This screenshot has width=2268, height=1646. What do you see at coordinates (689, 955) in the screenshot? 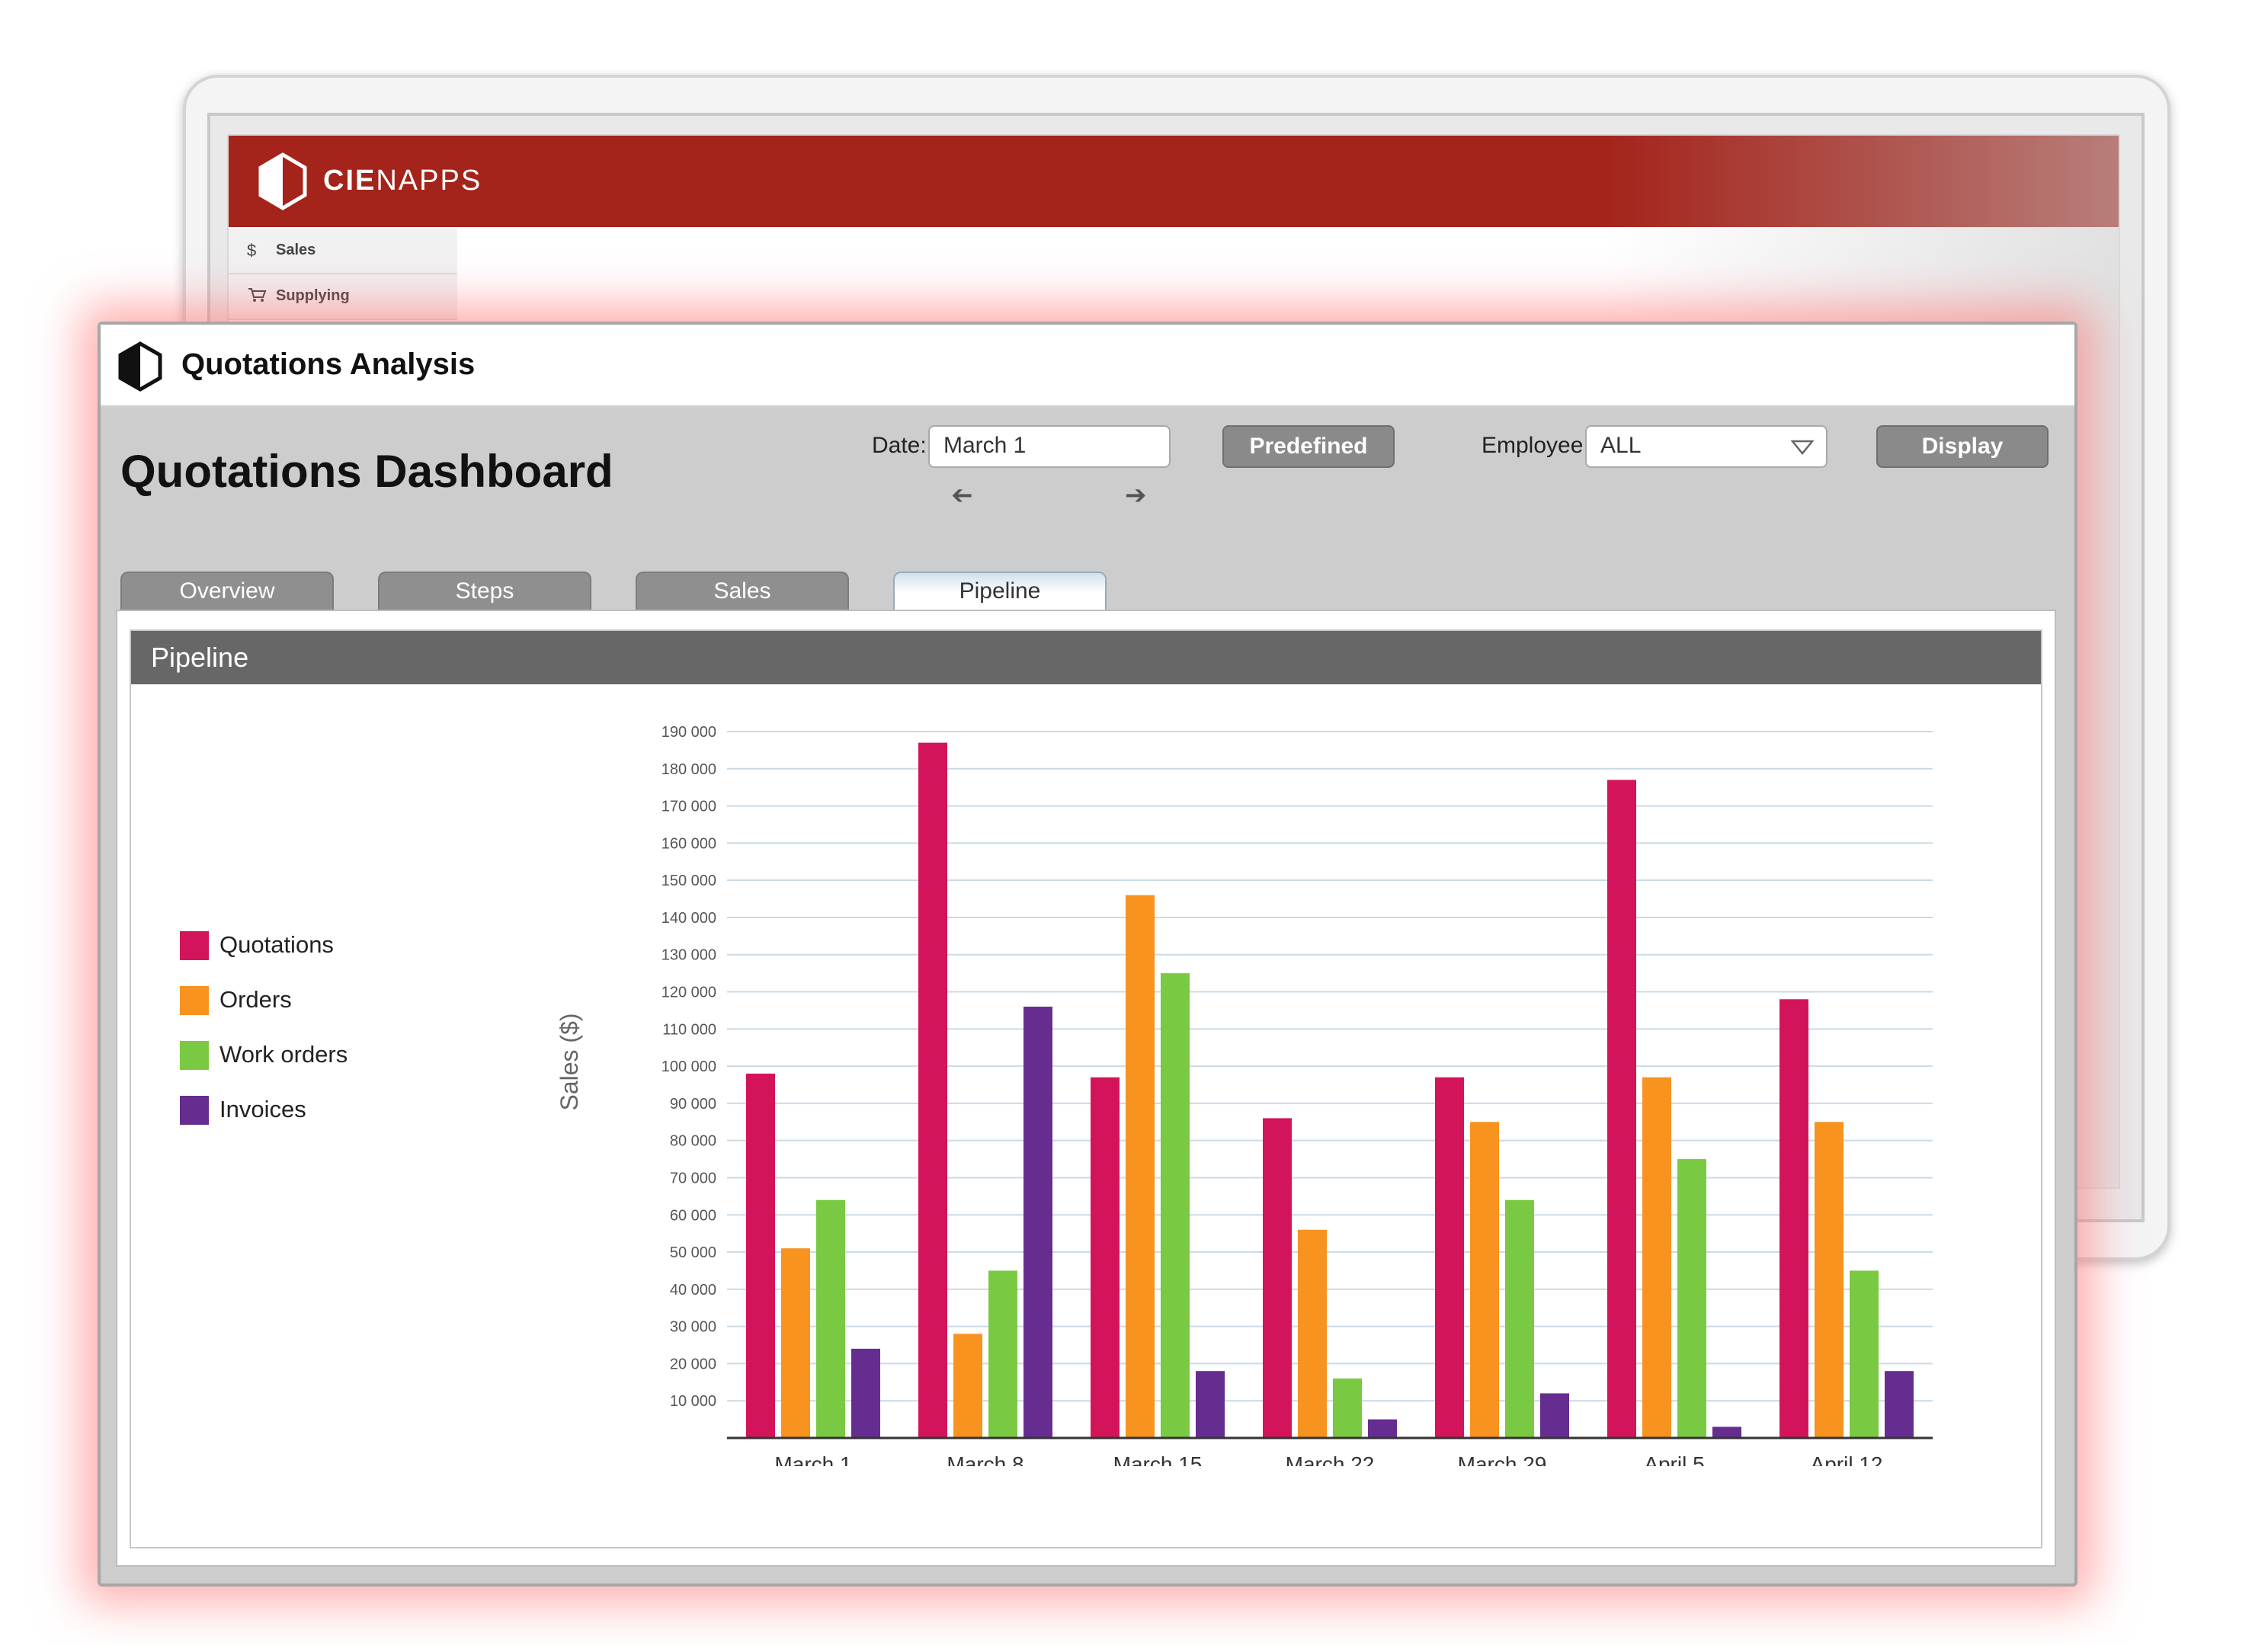
I see `y-tick-label: 130 000` at bounding box center [689, 955].